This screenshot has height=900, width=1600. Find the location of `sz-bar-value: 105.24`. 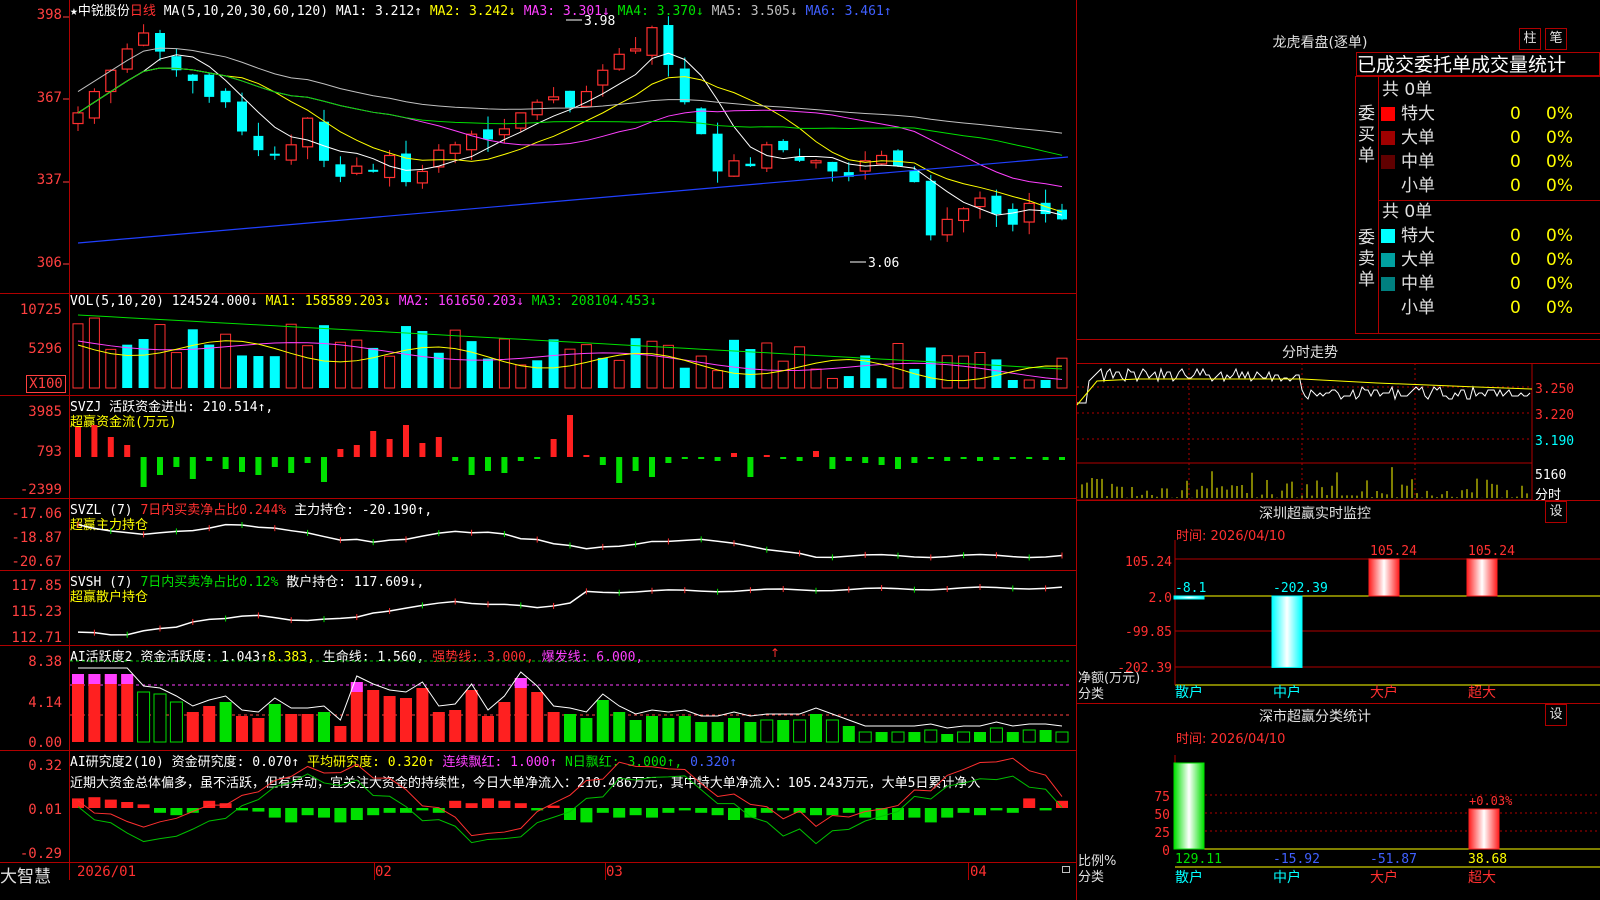

sz-bar-value: 105.24 is located at coordinates (1393, 551).